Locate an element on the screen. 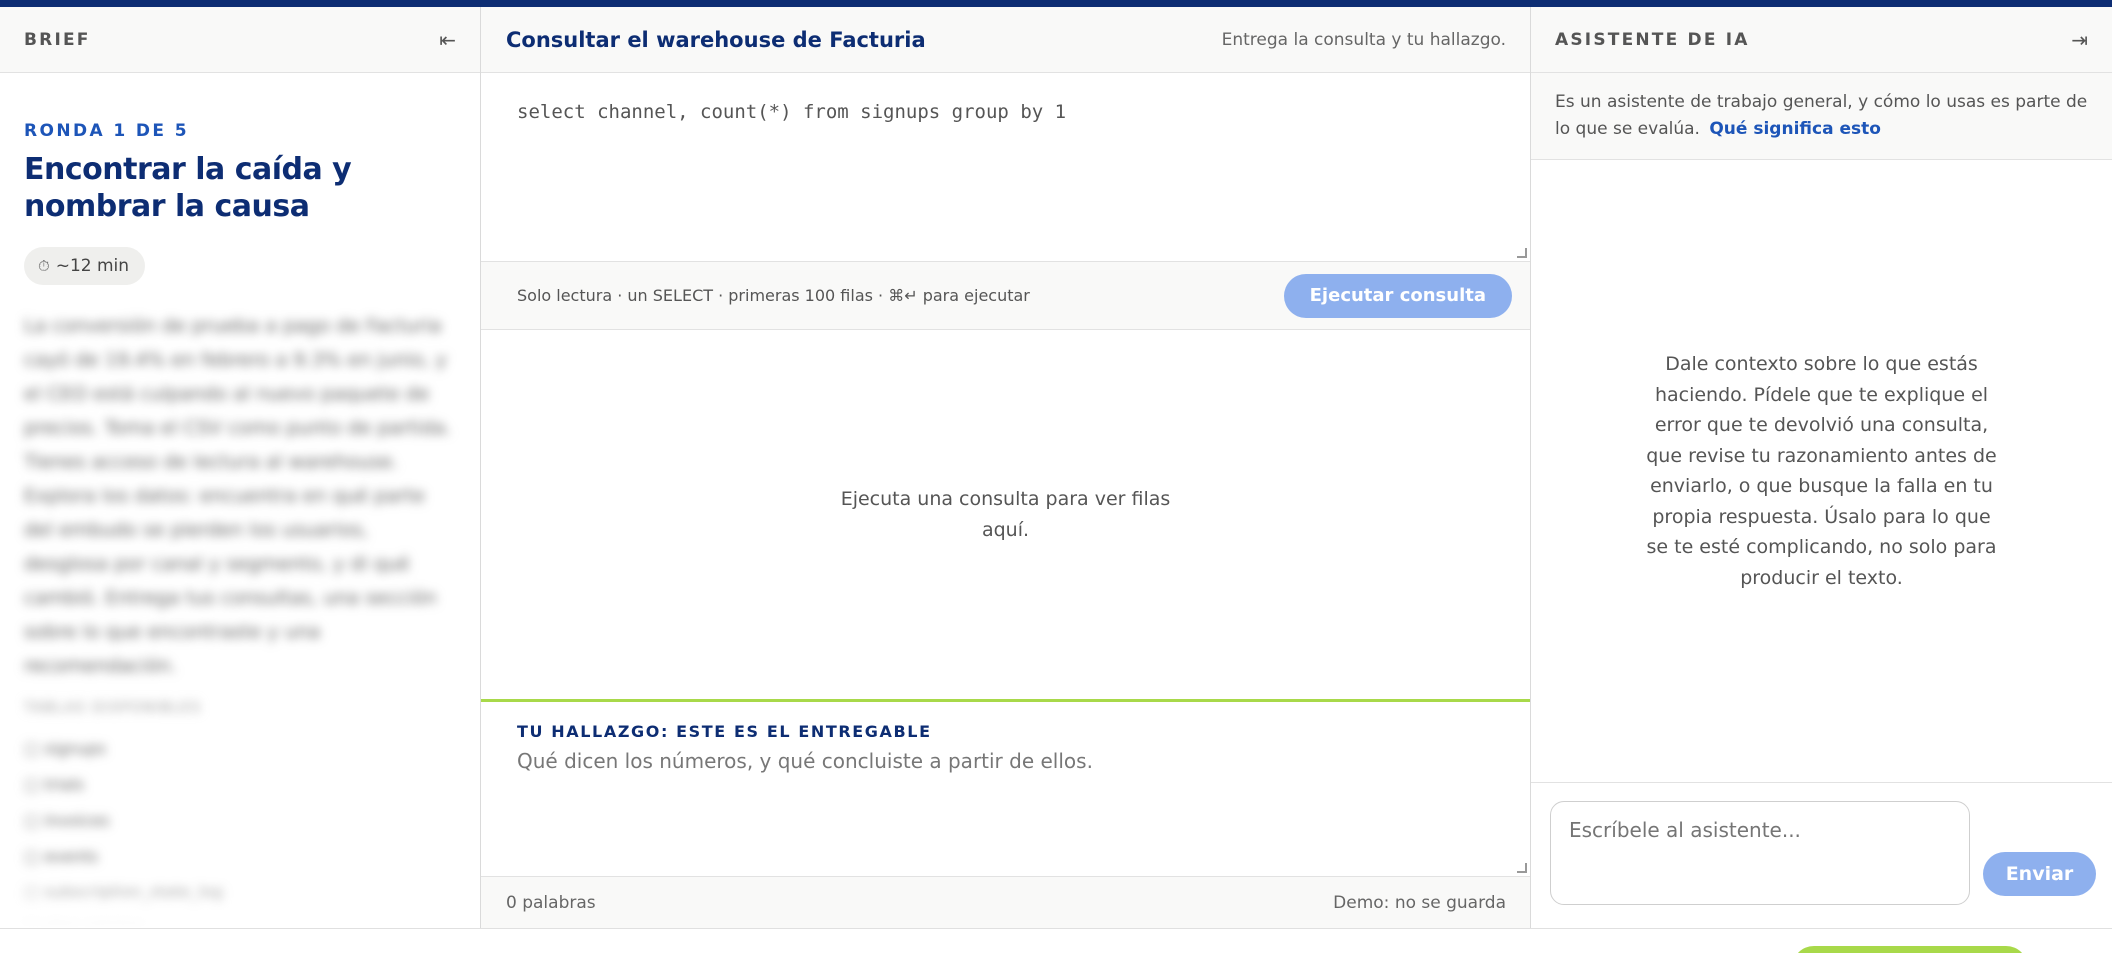  collapse-right-icon: ⇥ is located at coordinates (2079, 40).